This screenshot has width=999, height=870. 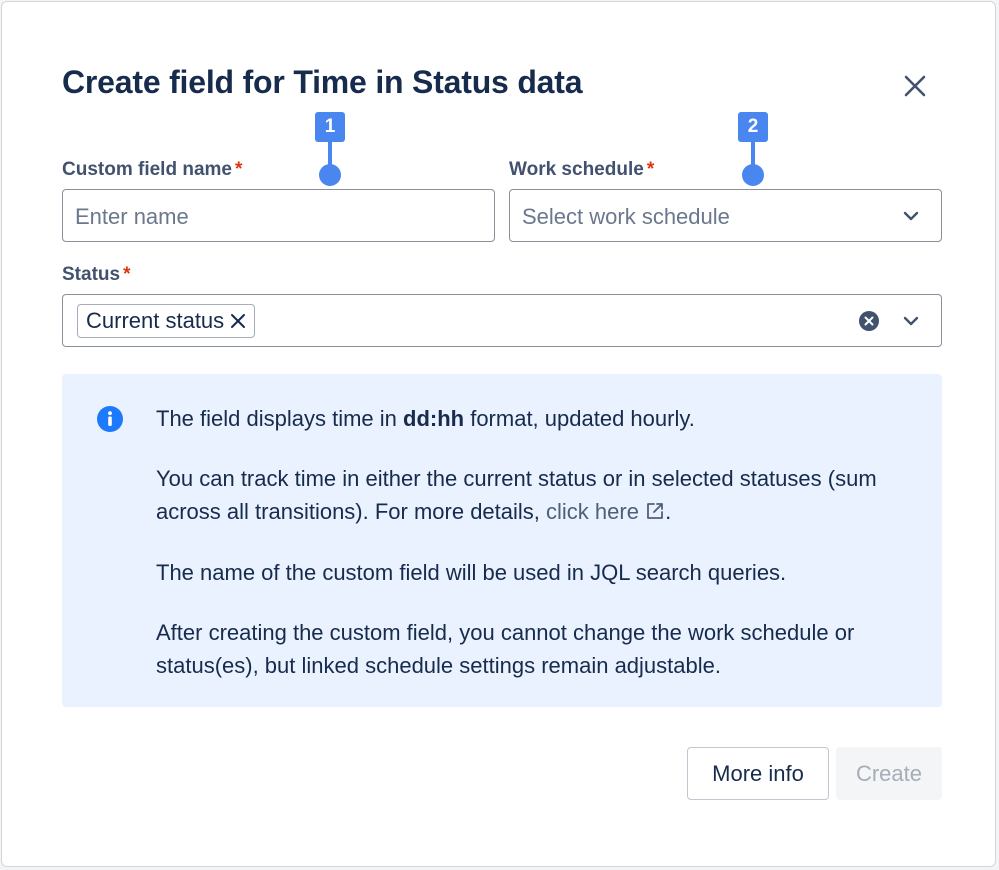 What do you see at coordinates (655, 511) in the screenshot?
I see `external-link-icon` at bounding box center [655, 511].